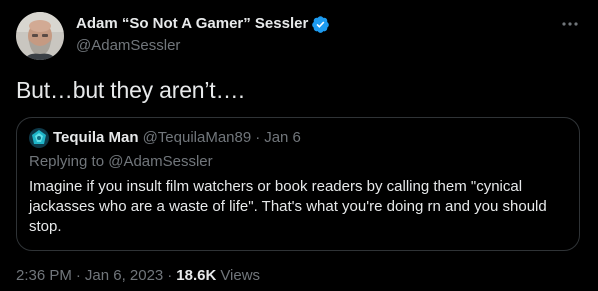 This screenshot has height=291, width=598. Describe the element at coordinates (282, 138) in the screenshot. I see `quoted-date: Jan 6` at that location.